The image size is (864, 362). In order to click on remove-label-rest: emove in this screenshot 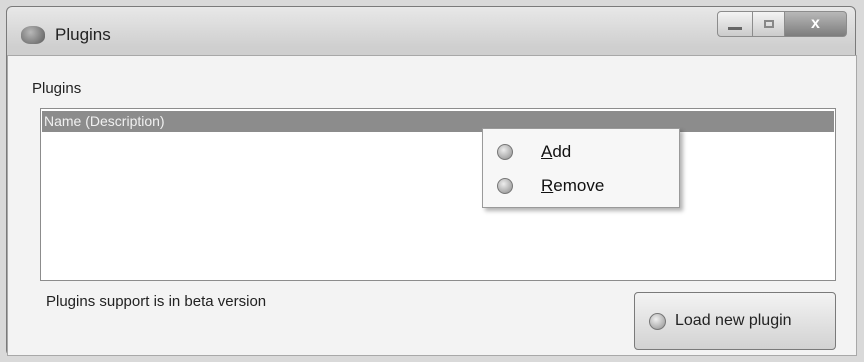, I will do `click(579, 185)`.